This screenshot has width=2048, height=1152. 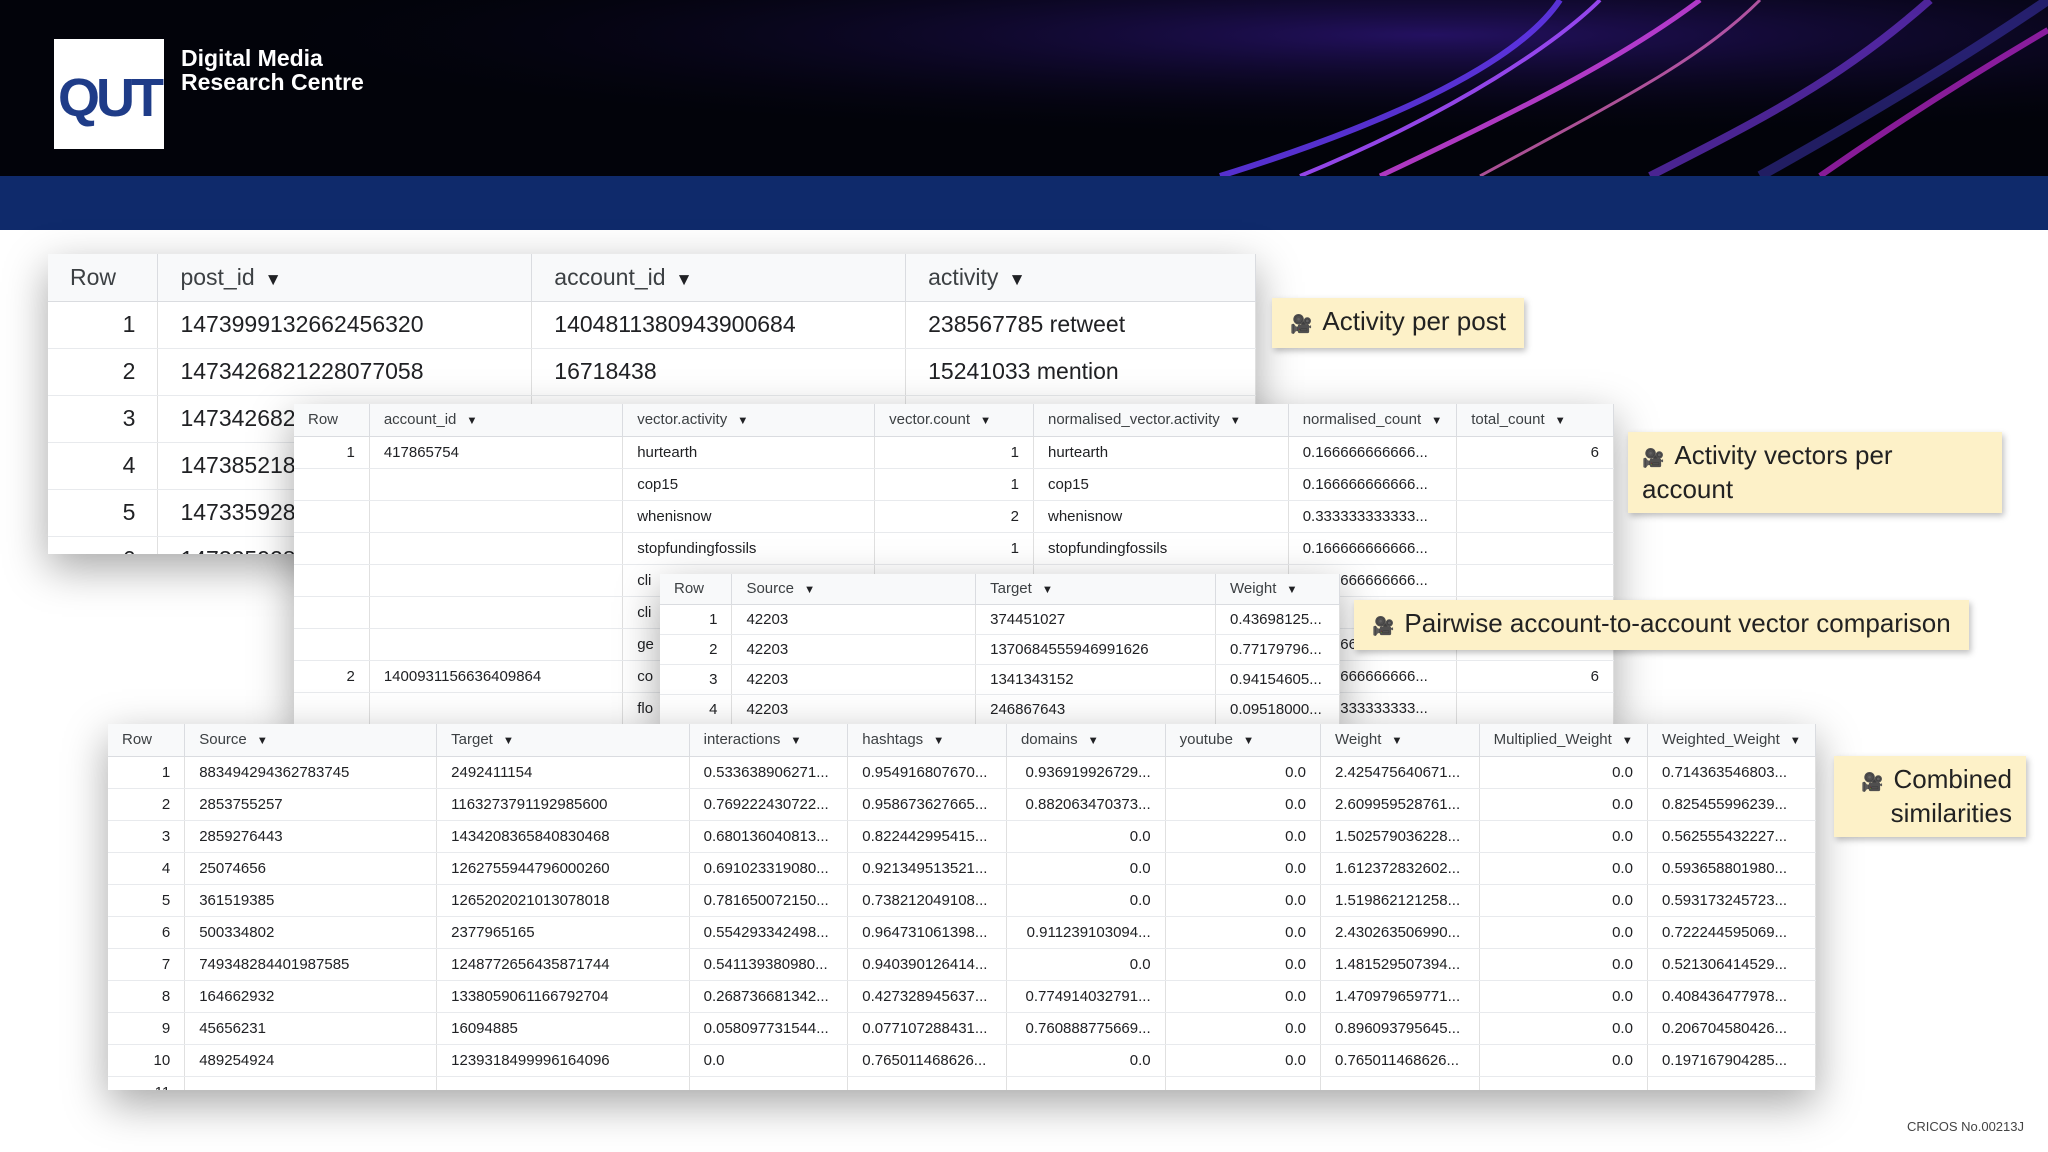 I want to click on column-header: Weighted_Weight ▼, so click(x=1731, y=740).